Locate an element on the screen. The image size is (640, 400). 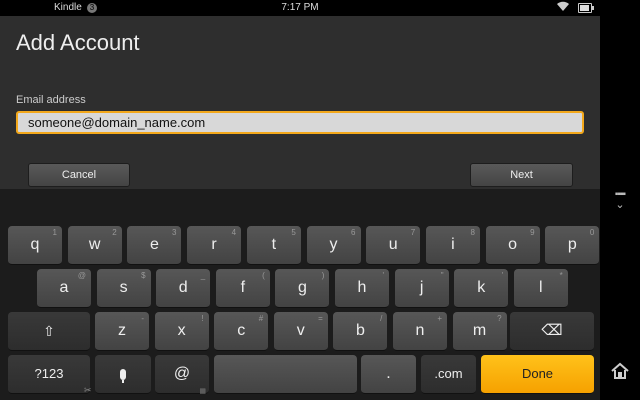
shift-key: ⇧ is located at coordinates (49, 331).